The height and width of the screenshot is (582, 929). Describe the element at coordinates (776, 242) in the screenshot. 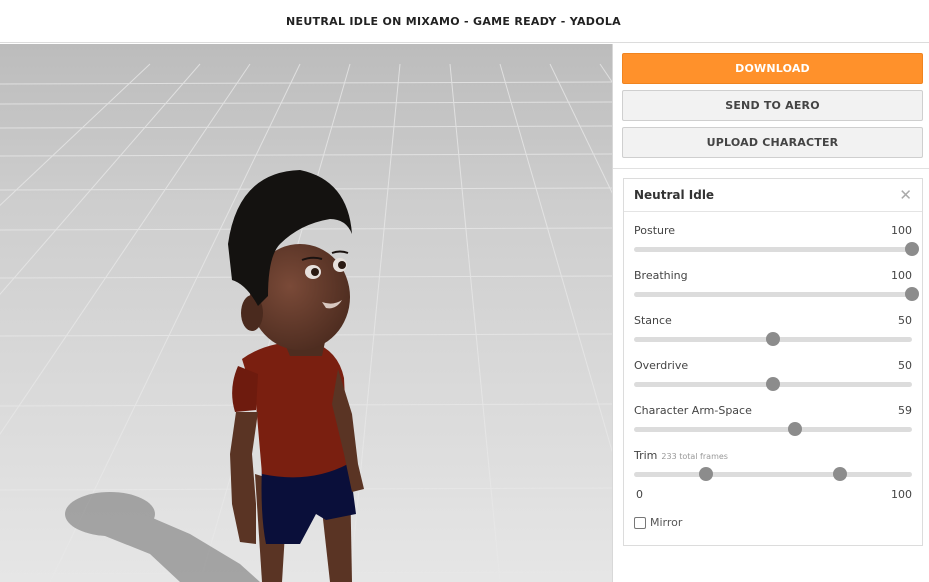

I see `posture-slider: Posture 100` at that location.